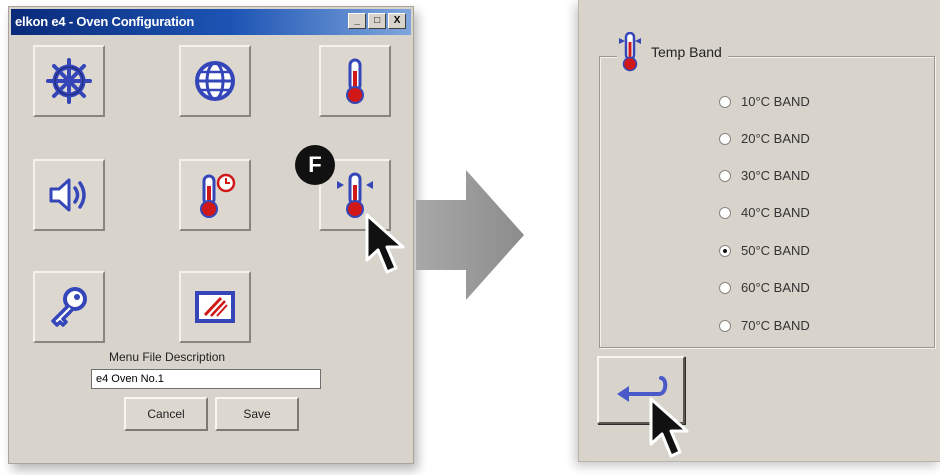  I want to click on radio-option-20c: 20°C BAND, so click(764, 138).